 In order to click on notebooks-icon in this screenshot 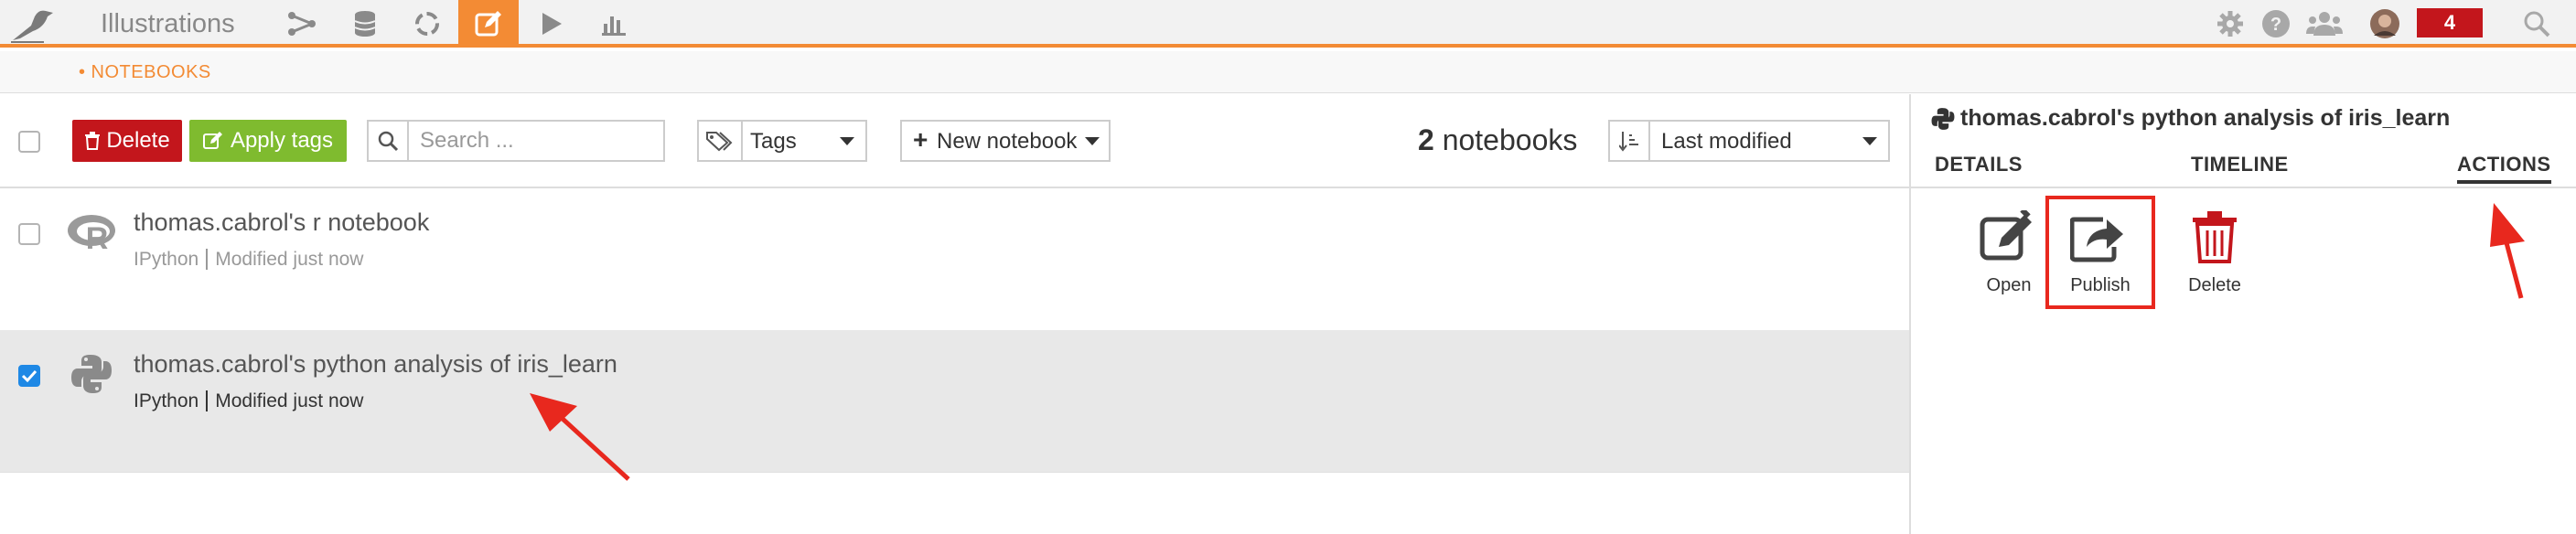, I will do `click(489, 24)`.